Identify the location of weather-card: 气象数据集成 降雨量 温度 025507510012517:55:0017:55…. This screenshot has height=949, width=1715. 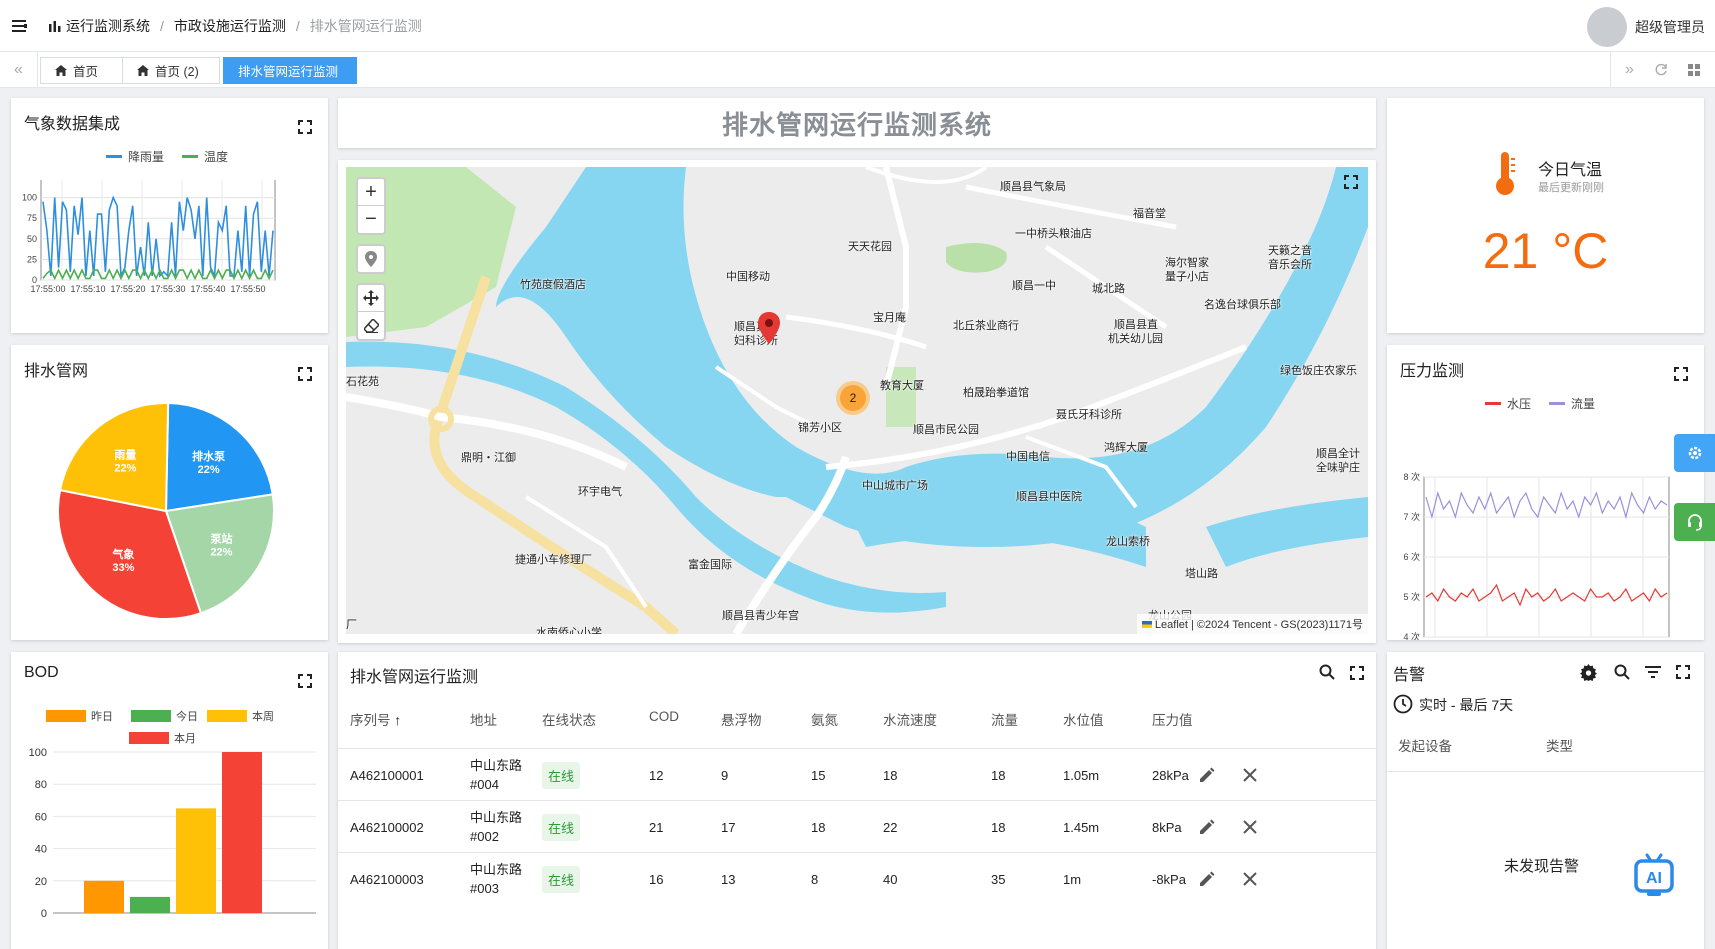
(169, 215).